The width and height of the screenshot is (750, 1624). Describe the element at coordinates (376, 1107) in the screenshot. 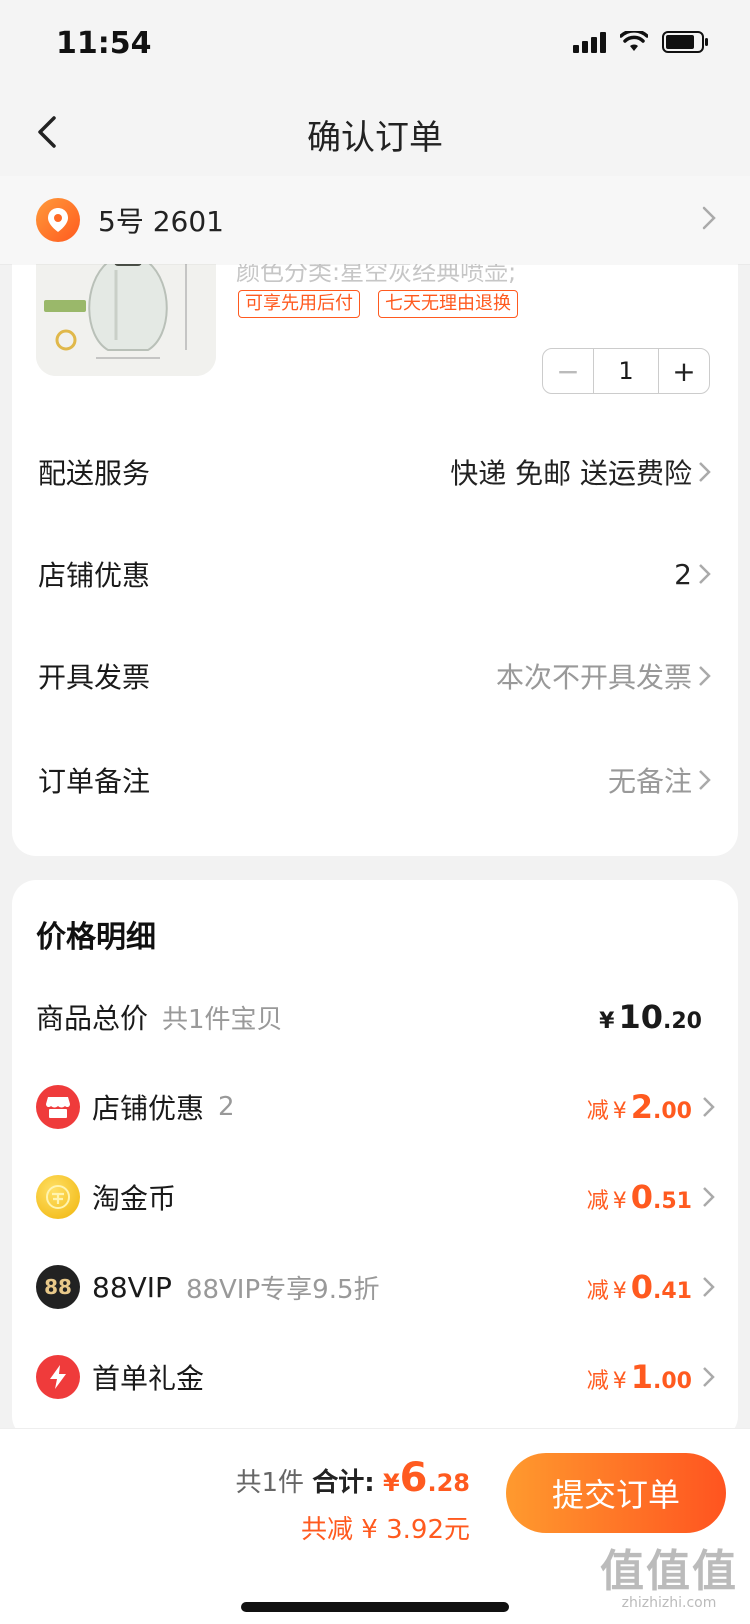

I see `discount-row-store: 店铺优惠 2 减 ¥ 2.00` at that location.